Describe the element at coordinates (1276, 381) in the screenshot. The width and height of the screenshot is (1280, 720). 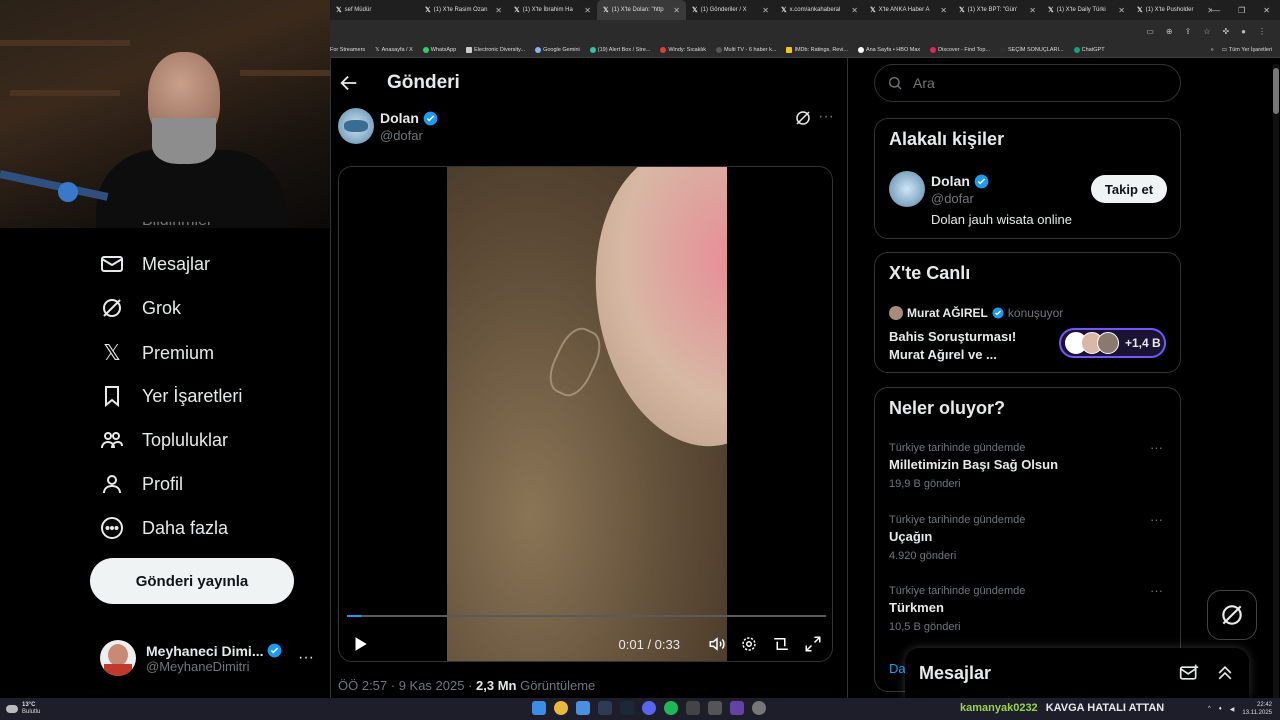
I see `scrollbar` at that location.